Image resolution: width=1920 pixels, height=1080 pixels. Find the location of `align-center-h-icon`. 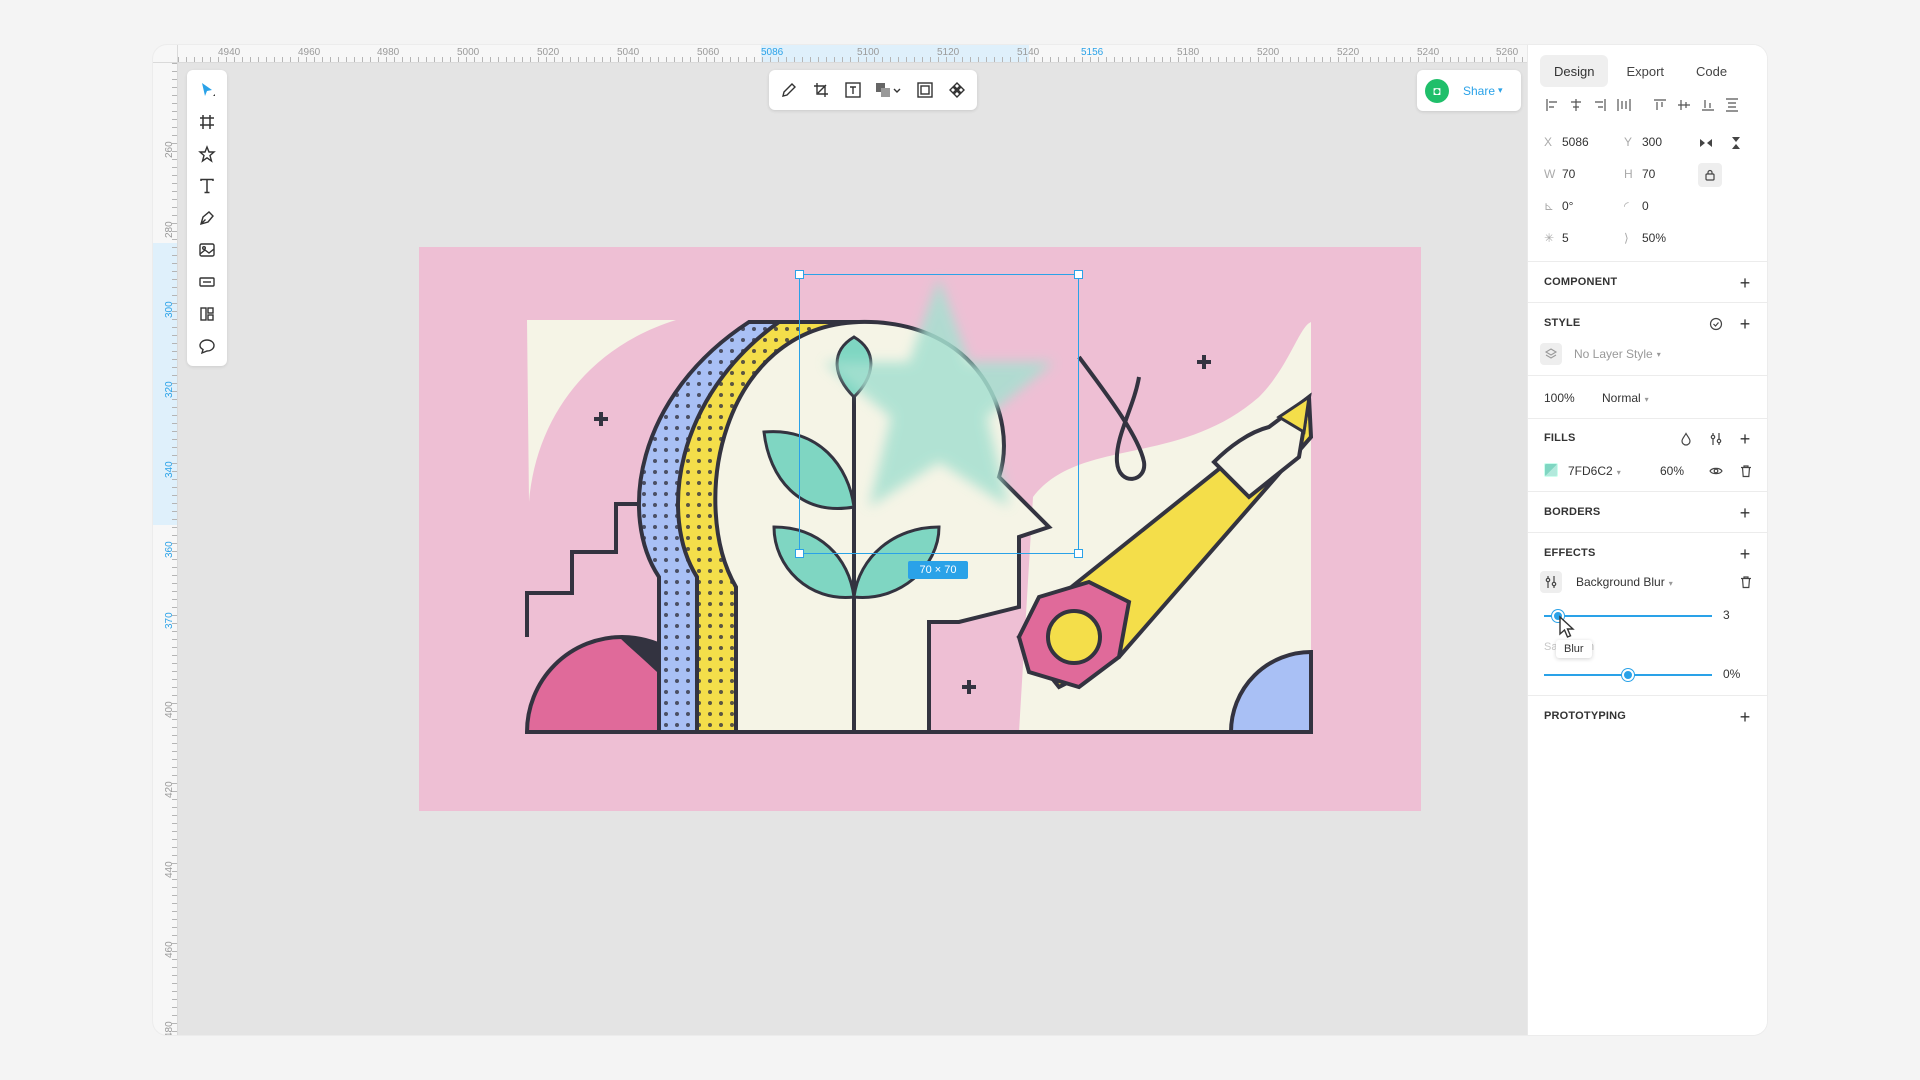

align-center-h-icon is located at coordinates (1576, 105).